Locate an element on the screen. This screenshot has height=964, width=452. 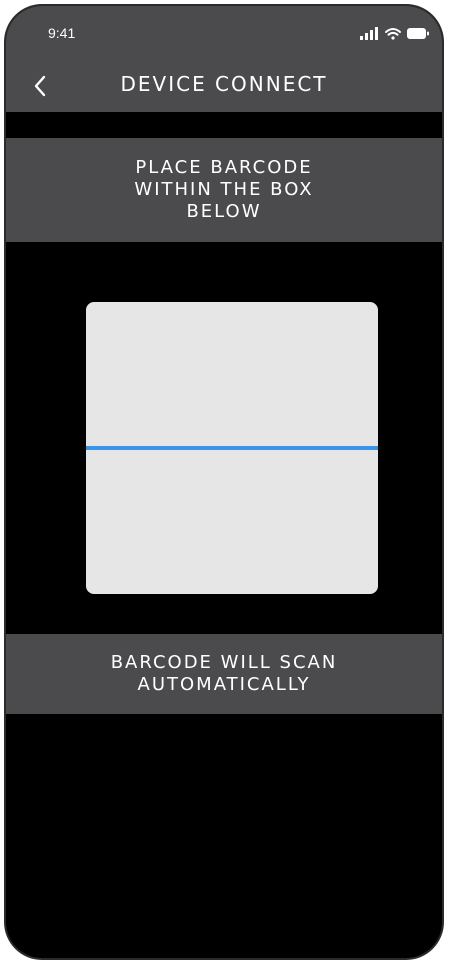
auto-scan-text: BARCODE WILL SCAN AUTOMATICALLY is located at coordinates (224, 673).